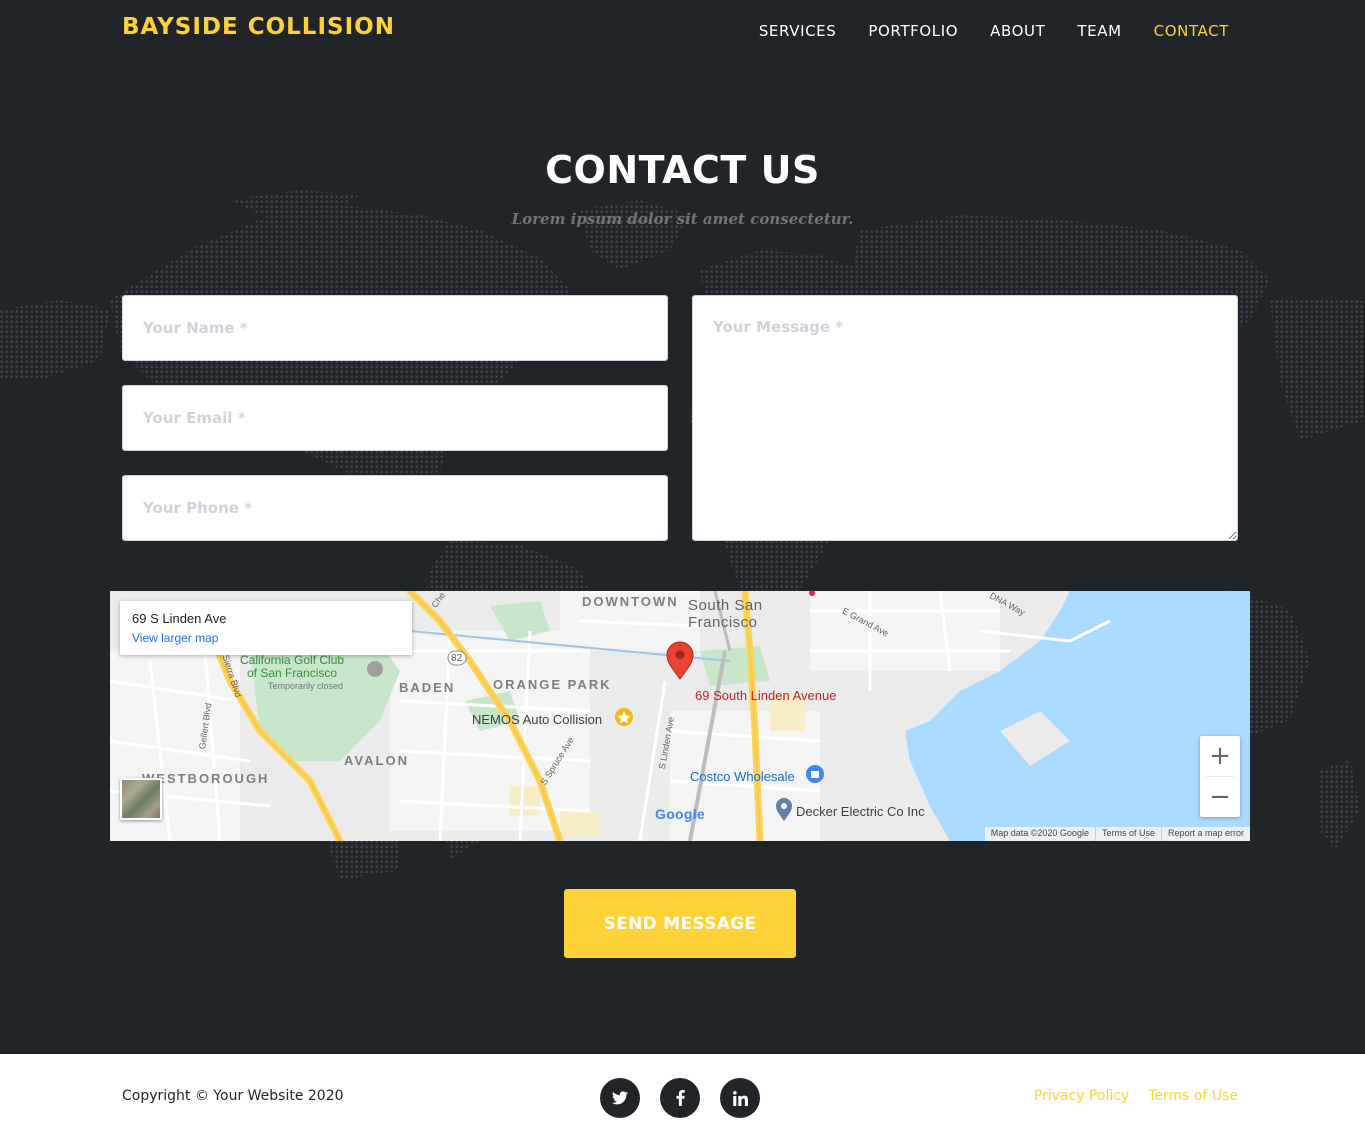 This screenshot has width=1365, height=1134. What do you see at coordinates (266, 628) in the screenshot?
I see `map-info-card: 69 S Linden Ave View larger map` at bounding box center [266, 628].